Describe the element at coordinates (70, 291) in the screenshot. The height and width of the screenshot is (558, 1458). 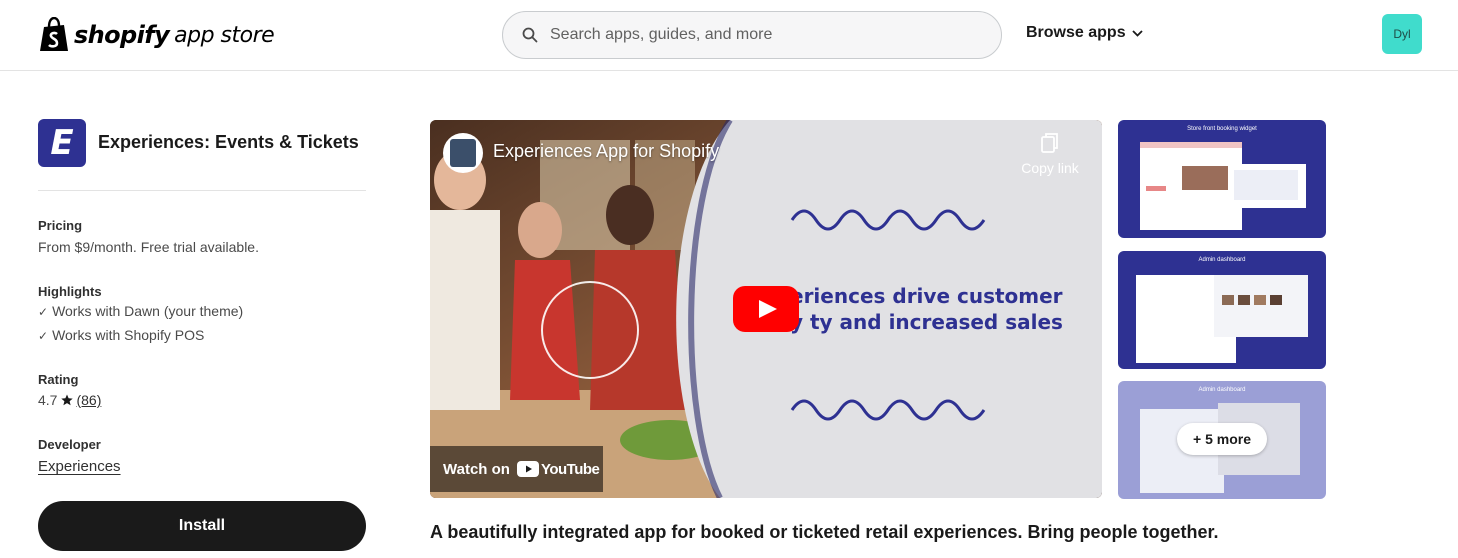
I see `highlights-label: Highlights` at that location.